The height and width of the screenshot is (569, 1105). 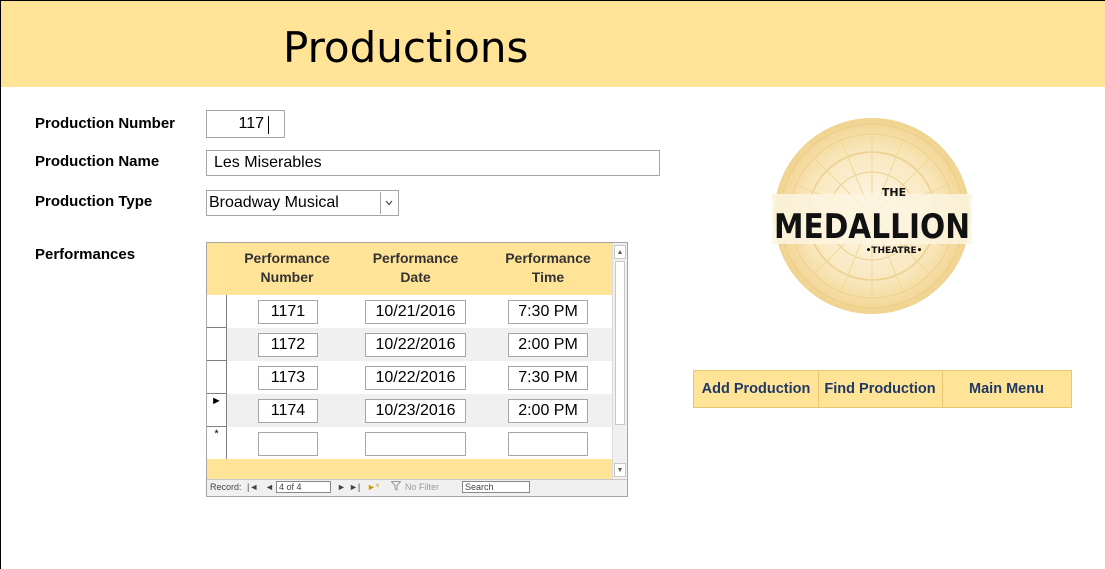 What do you see at coordinates (388, 203) in the screenshot?
I see `chevron-down-icon` at bounding box center [388, 203].